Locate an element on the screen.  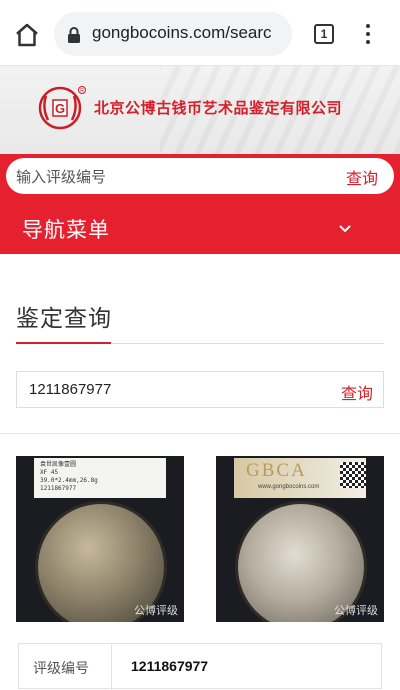
chevron-down-icon is located at coordinates (345, 229).